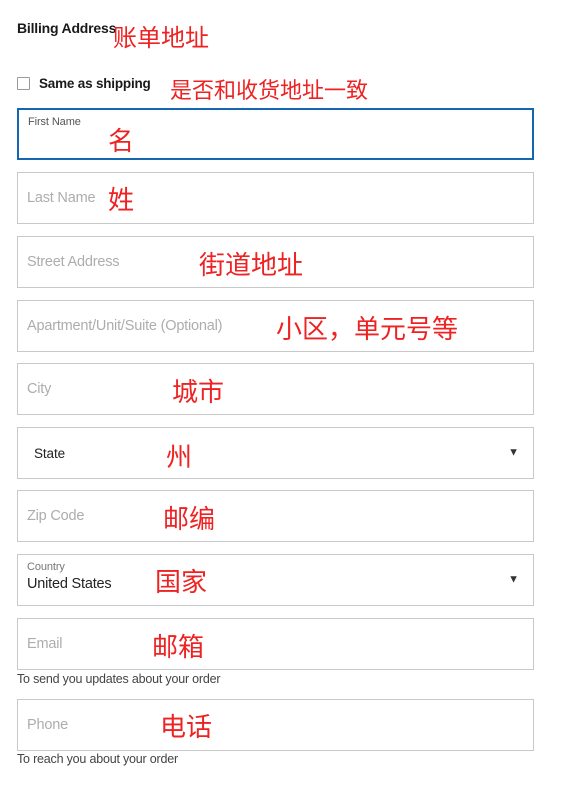 The width and height of the screenshot is (582, 787). Describe the element at coordinates (275, 453) in the screenshot. I see `state-select: State ▼` at that location.